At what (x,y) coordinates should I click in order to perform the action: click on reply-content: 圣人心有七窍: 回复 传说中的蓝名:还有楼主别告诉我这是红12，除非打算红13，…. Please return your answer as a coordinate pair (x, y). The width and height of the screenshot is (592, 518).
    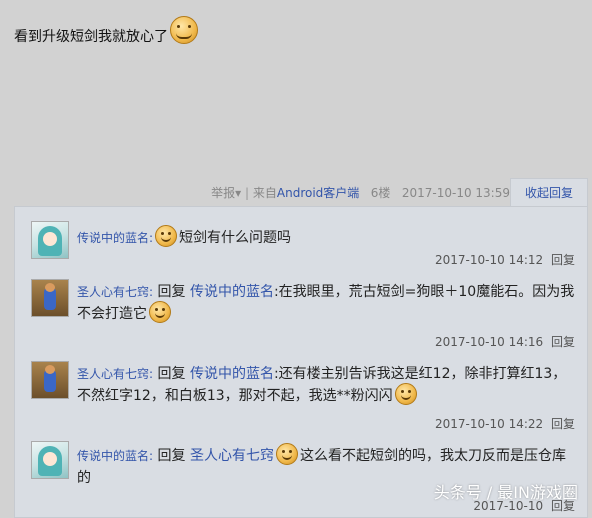
    Looking at the image, I should click on (327, 385).